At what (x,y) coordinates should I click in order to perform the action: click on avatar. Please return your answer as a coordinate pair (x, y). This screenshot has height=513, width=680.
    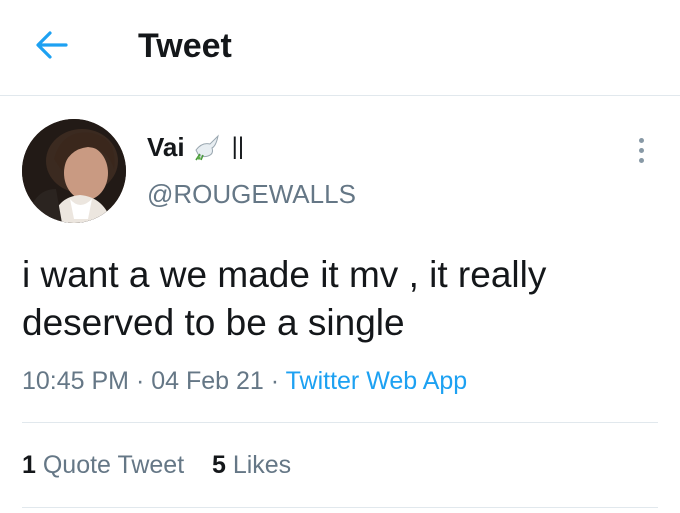
    Looking at the image, I should click on (74, 171).